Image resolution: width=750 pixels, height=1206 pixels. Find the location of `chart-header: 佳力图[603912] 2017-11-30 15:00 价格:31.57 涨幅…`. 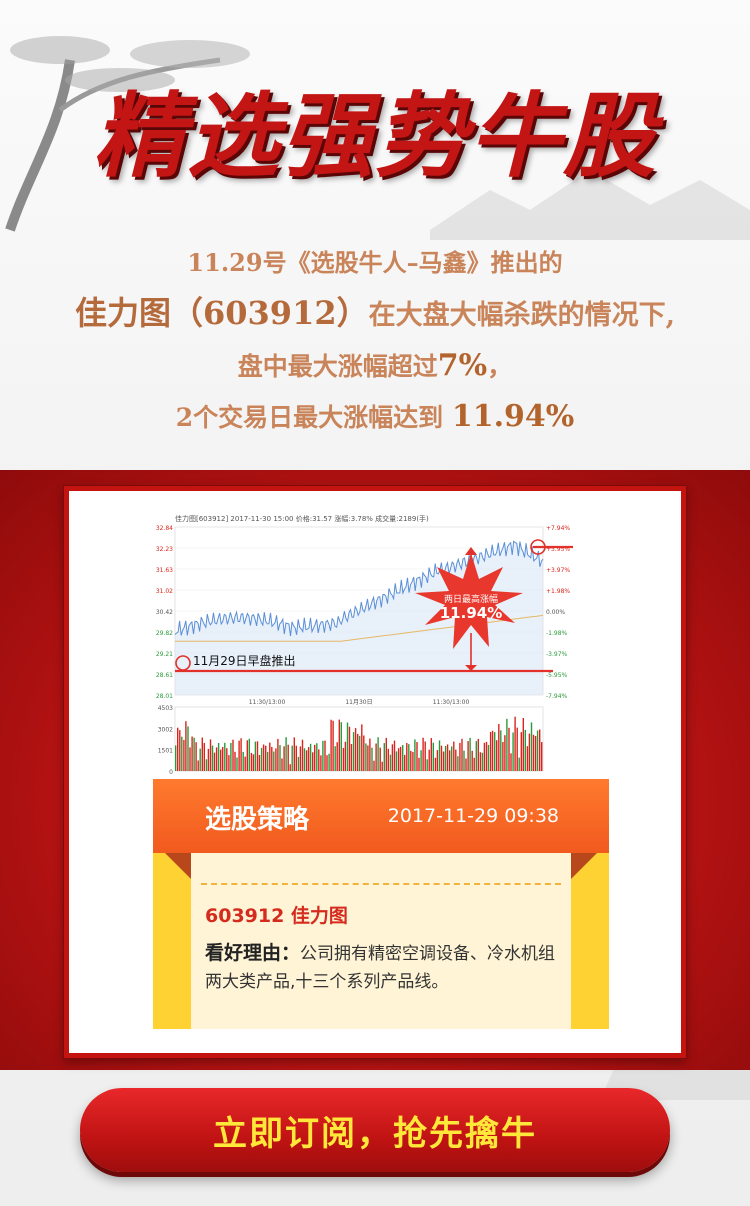

chart-header: 佳力图[603912] 2017-11-30 15:00 价格:31.57 涨幅… is located at coordinates (302, 518).